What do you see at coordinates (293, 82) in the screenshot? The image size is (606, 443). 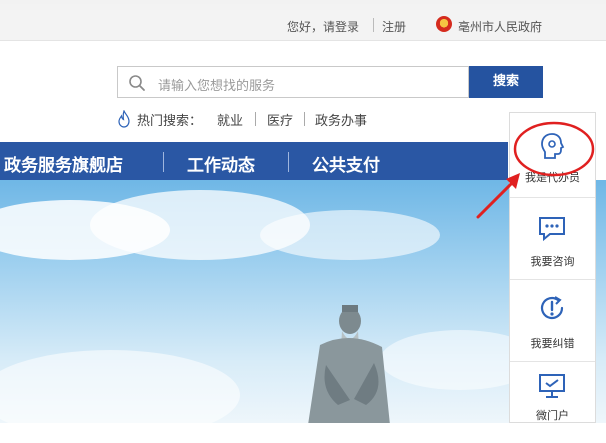 I see `search-input: 请输入您想找的服务` at bounding box center [293, 82].